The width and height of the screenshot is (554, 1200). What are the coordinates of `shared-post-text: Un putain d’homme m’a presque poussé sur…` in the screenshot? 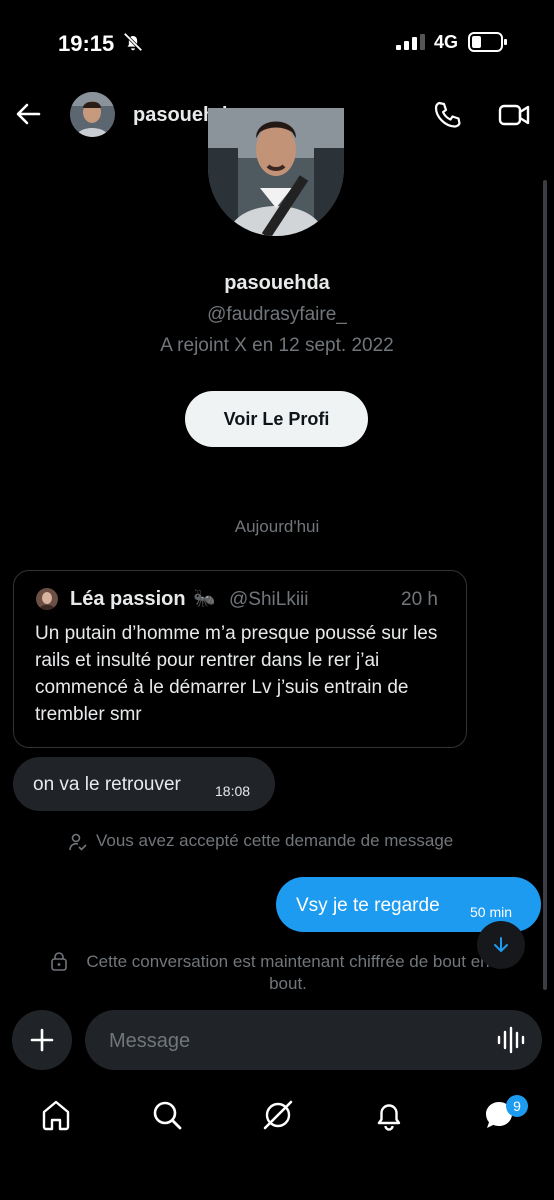 It's located at (236, 674).